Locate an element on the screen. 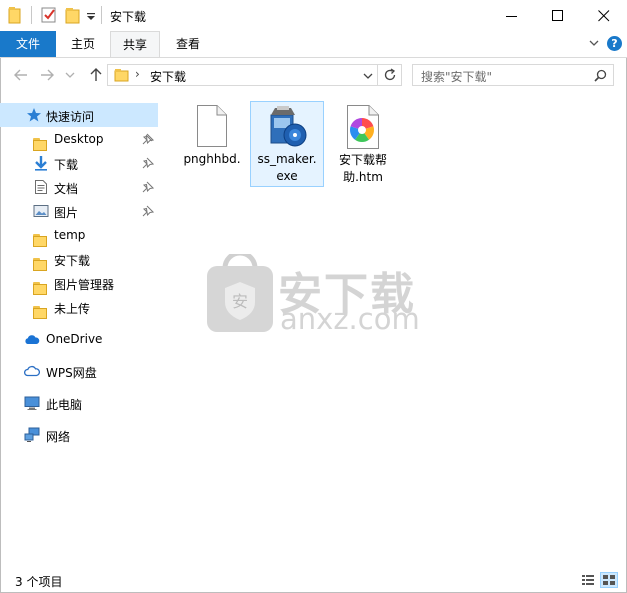 The width and height of the screenshot is (627, 593). qat-divider is located at coordinates (31, 15).